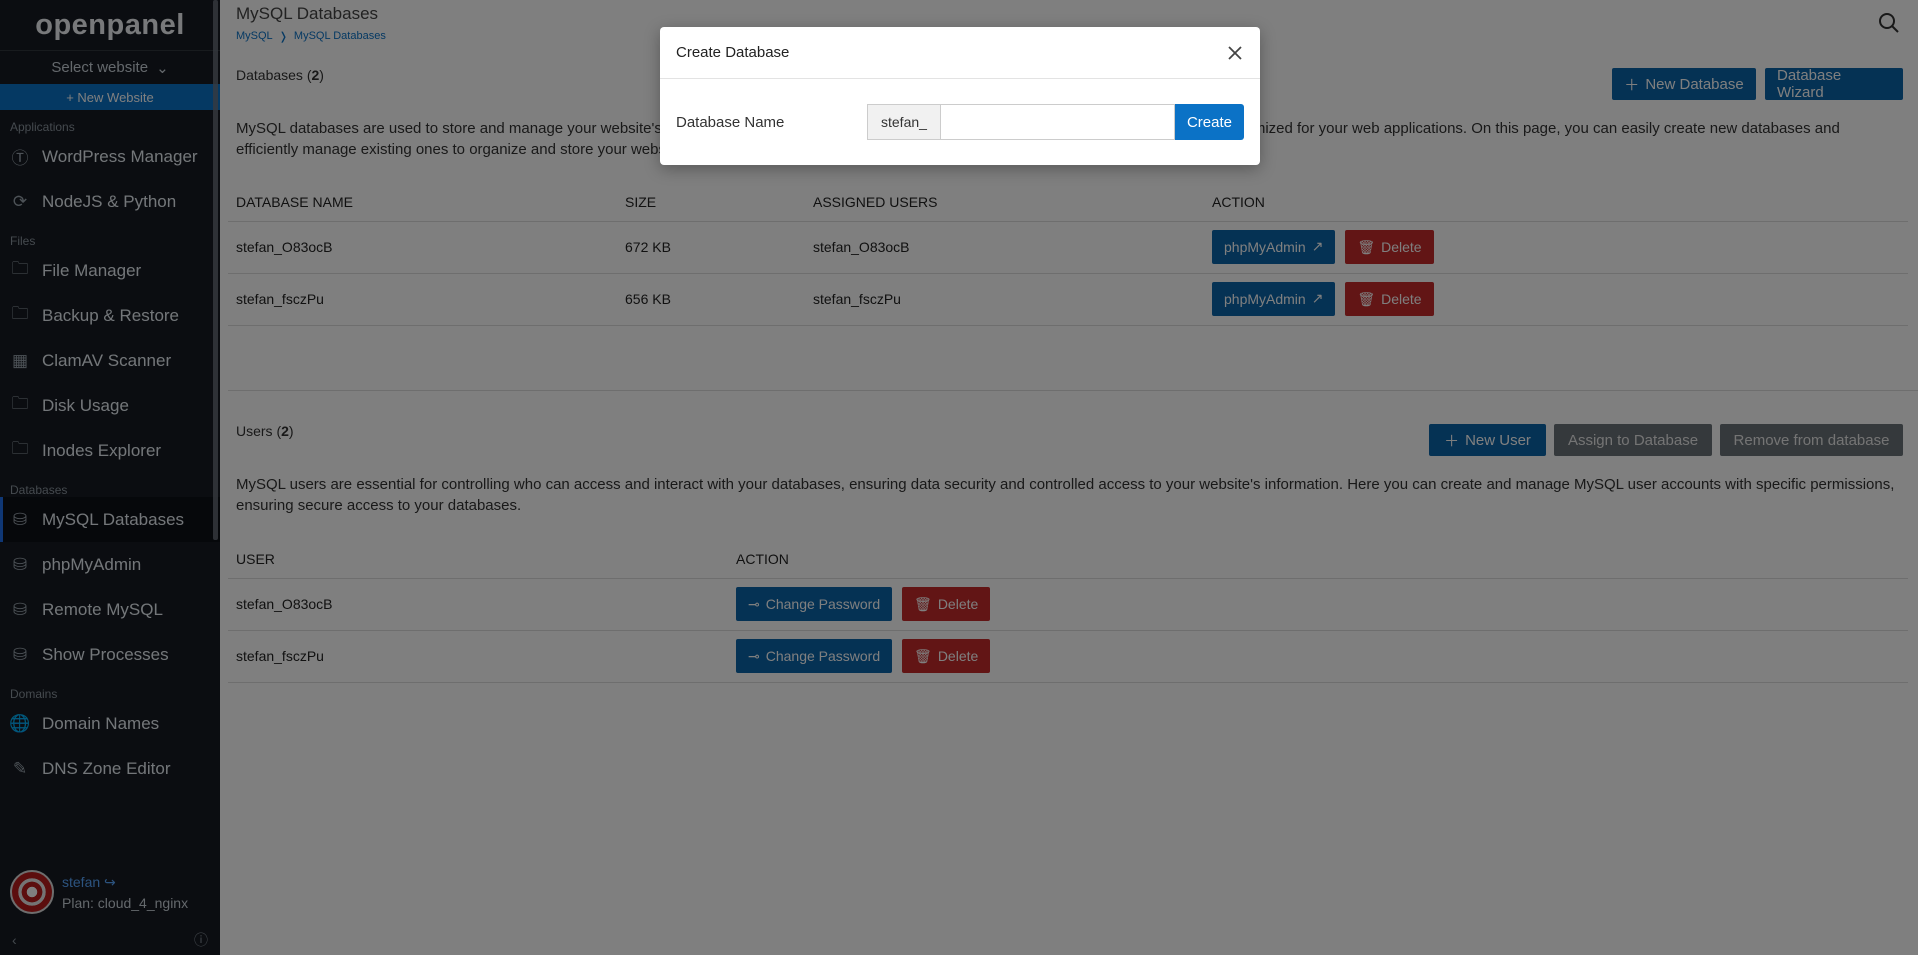 The image size is (1918, 955). I want to click on modal-body: Database Name stefan_ Create, so click(960, 122).